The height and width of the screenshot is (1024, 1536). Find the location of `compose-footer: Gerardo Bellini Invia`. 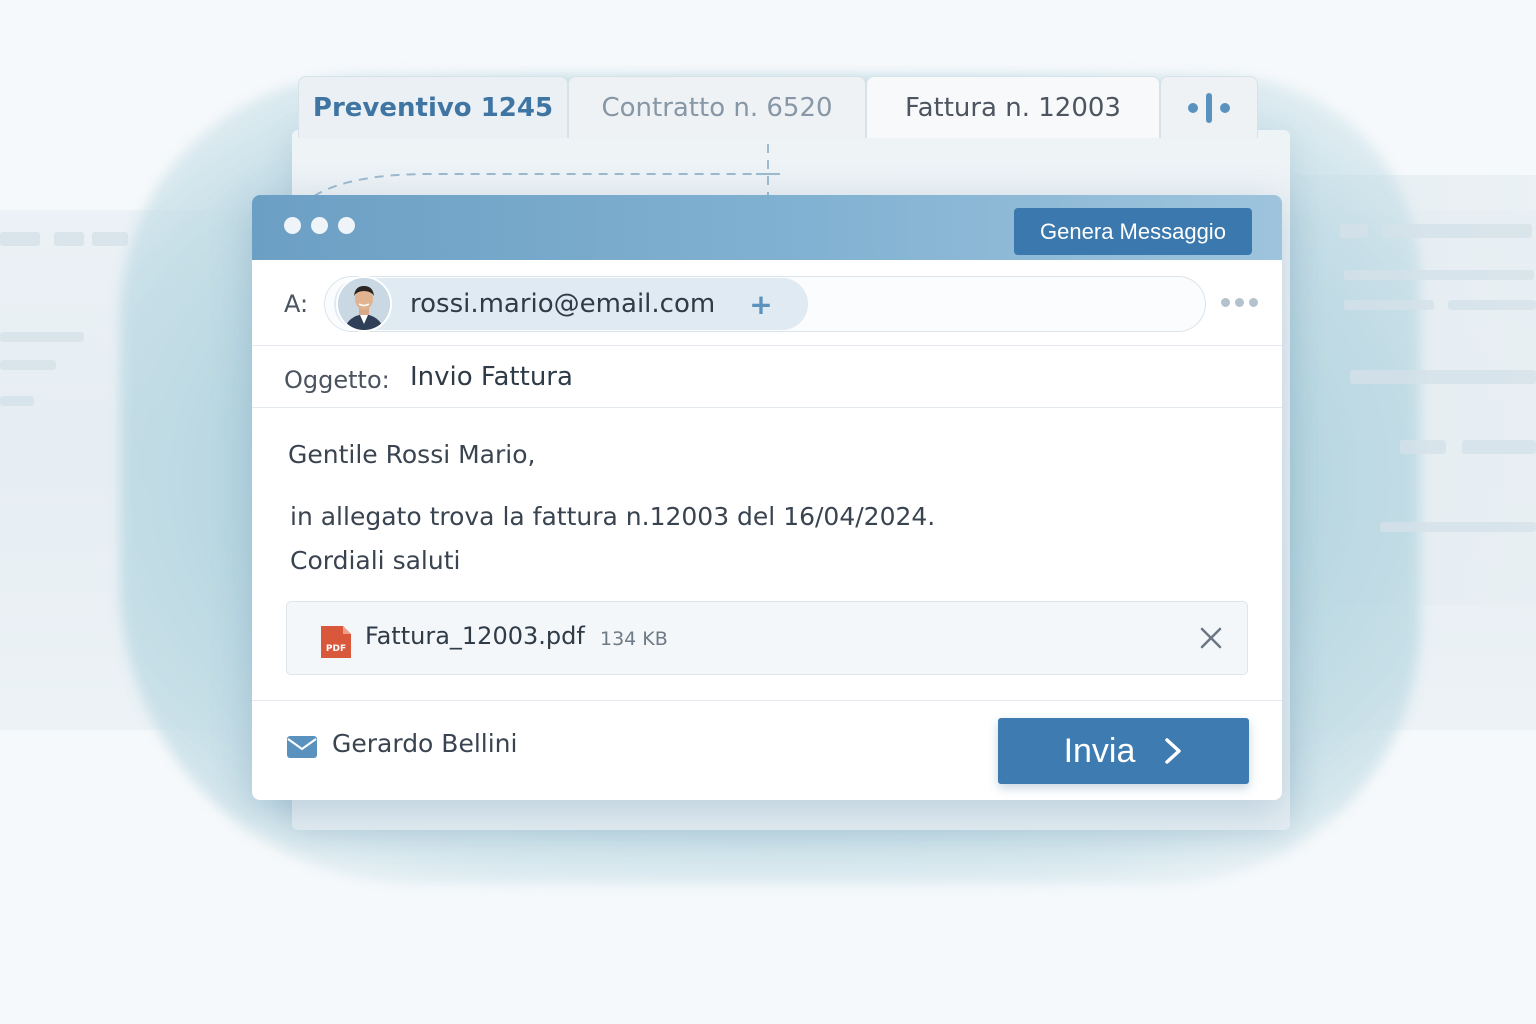

compose-footer: Gerardo Bellini Invia is located at coordinates (767, 750).